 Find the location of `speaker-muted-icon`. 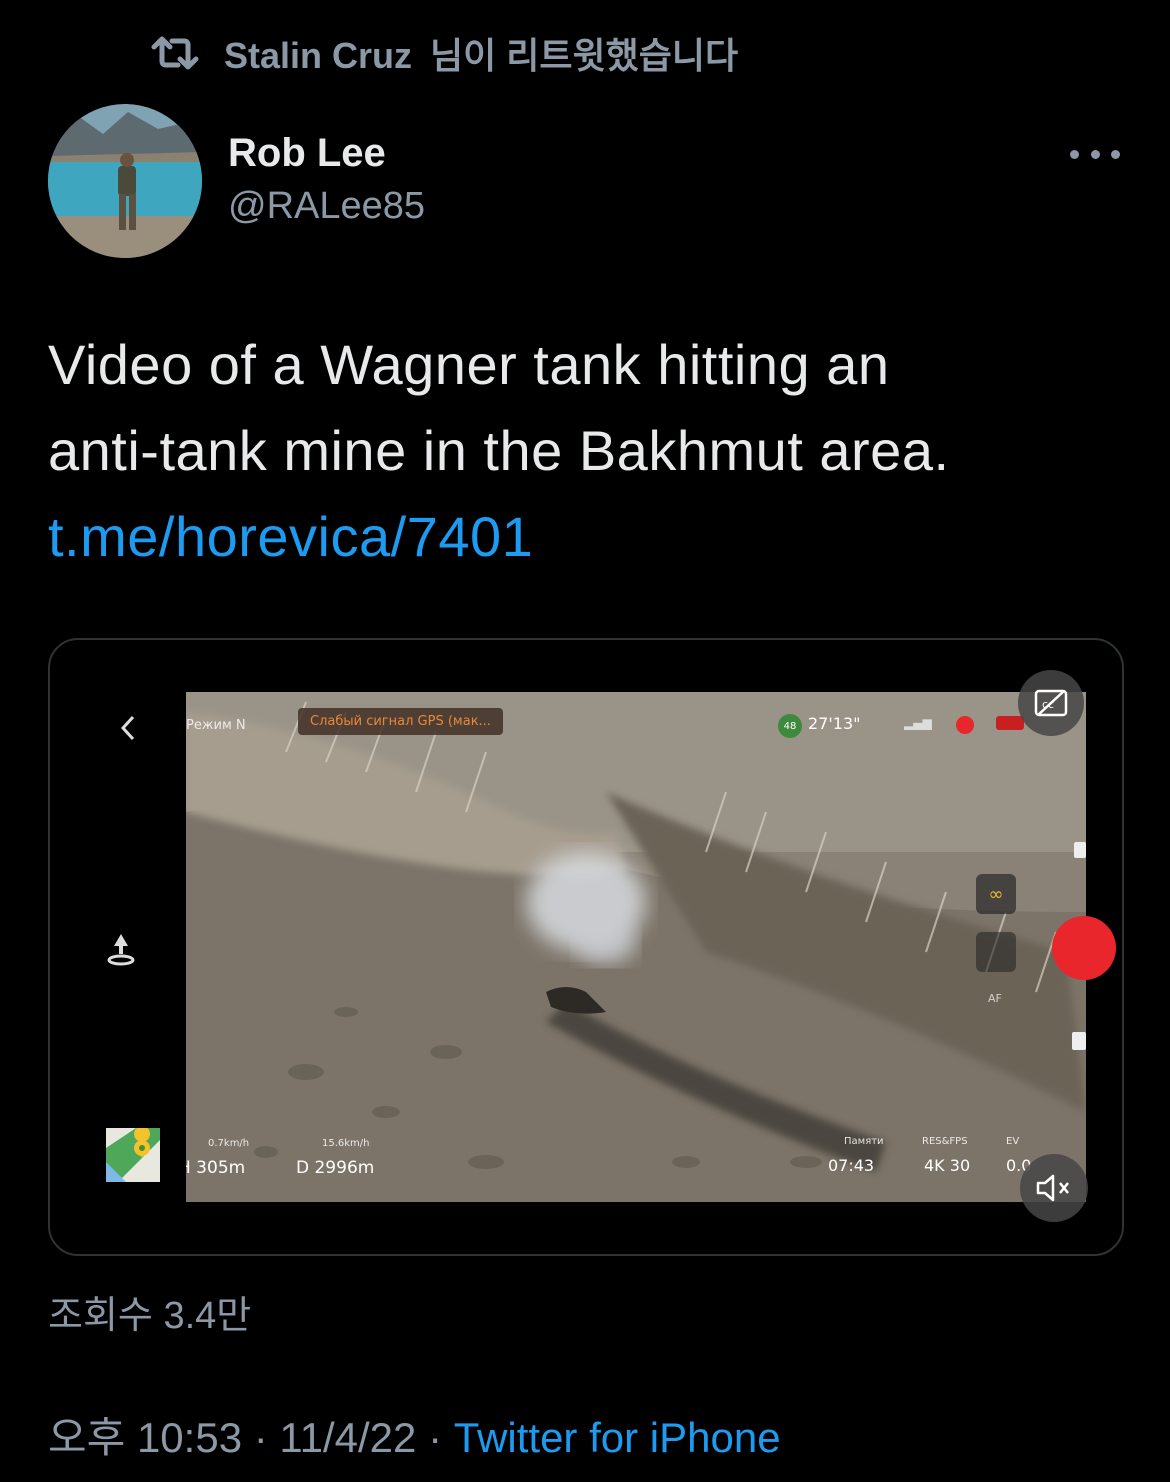

speaker-muted-icon is located at coordinates (1052, 1188).